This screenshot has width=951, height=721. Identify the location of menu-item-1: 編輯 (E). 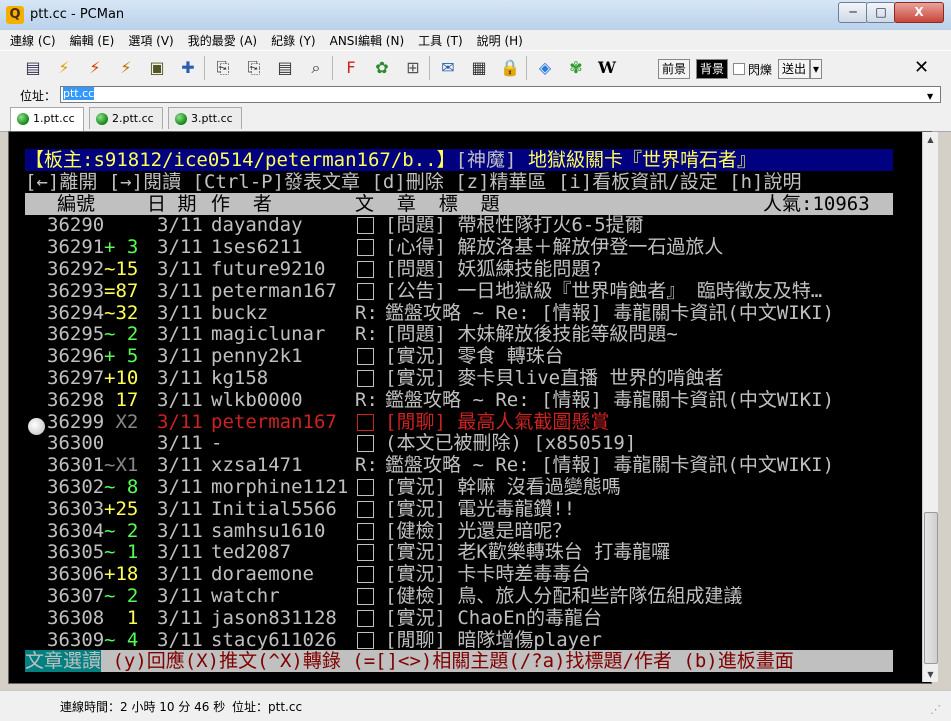
(92, 40).